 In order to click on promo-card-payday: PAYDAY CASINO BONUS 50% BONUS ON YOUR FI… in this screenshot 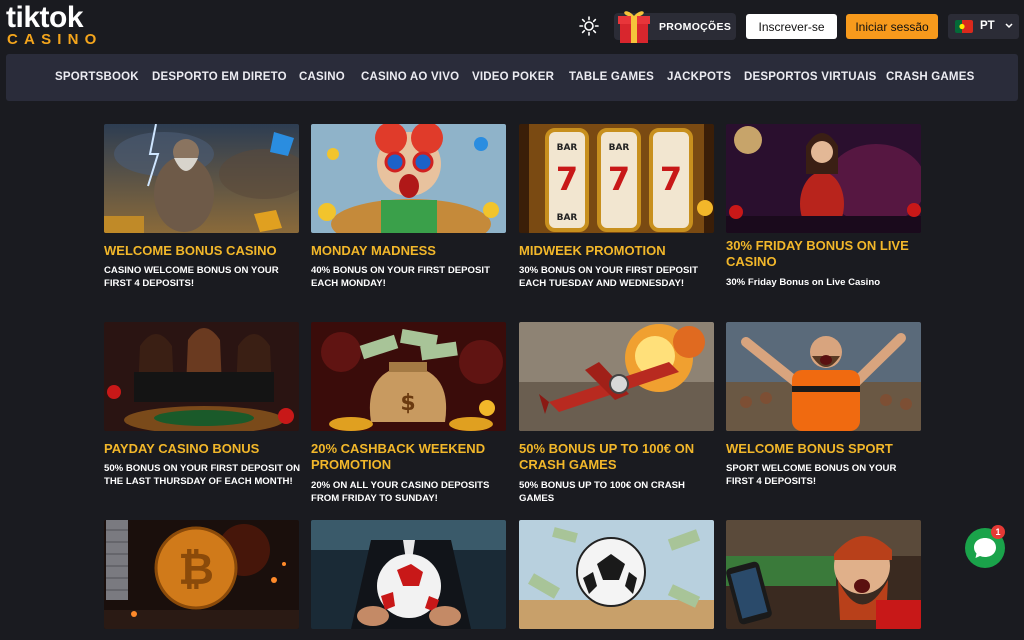, I will do `click(202, 414)`.